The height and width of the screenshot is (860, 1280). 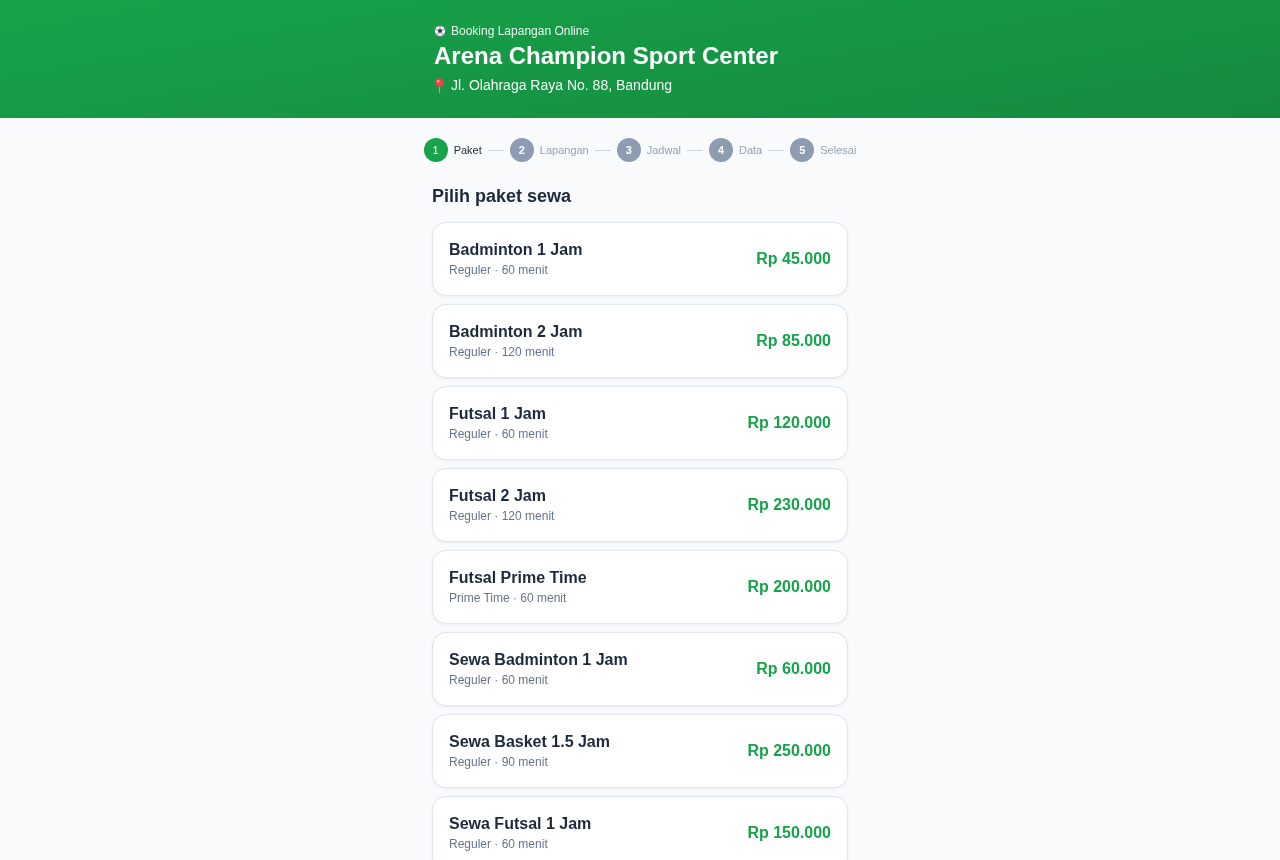 What do you see at coordinates (538, 660) in the screenshot?
I see `package-name: Sewa Badminton 1 Jam` at bounding box center [538, 660].